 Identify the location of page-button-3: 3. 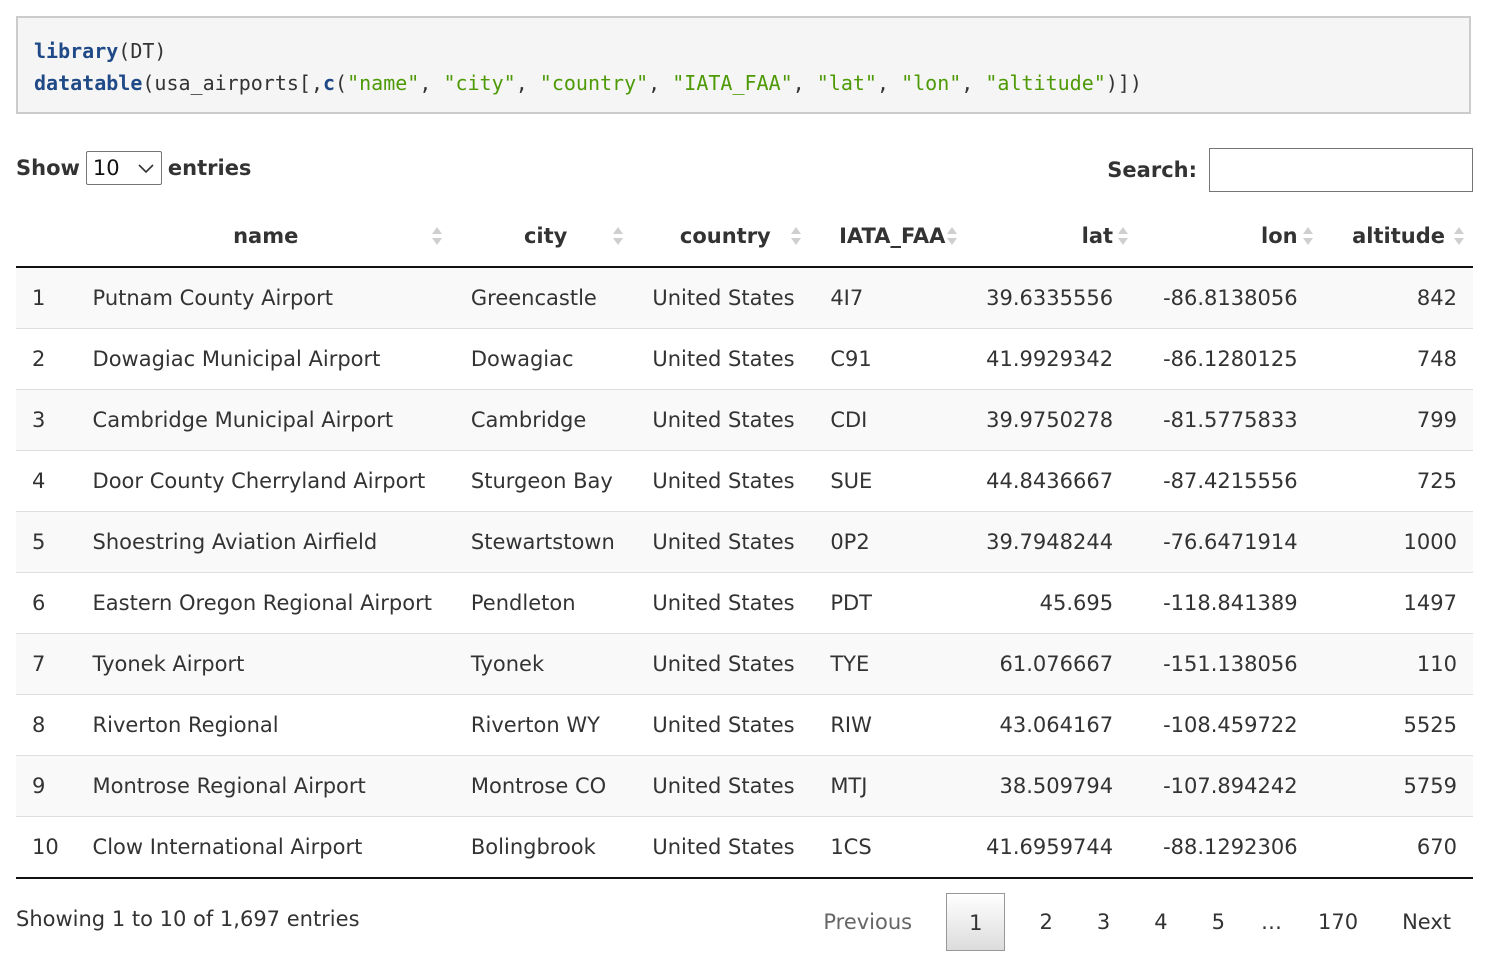
(1103, 922).